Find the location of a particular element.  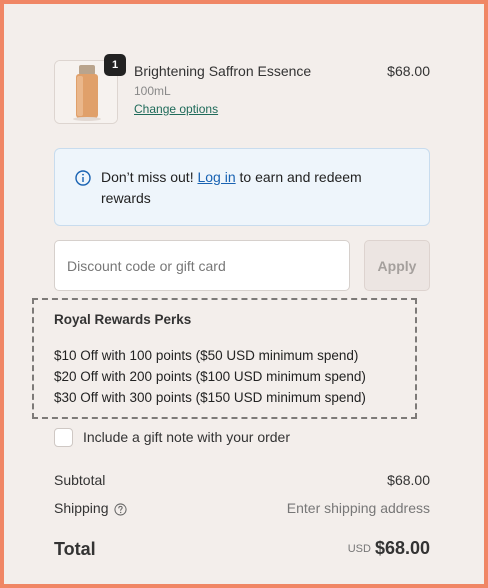

subtotal-value: $68.00 is located at coordinates (408, 480).